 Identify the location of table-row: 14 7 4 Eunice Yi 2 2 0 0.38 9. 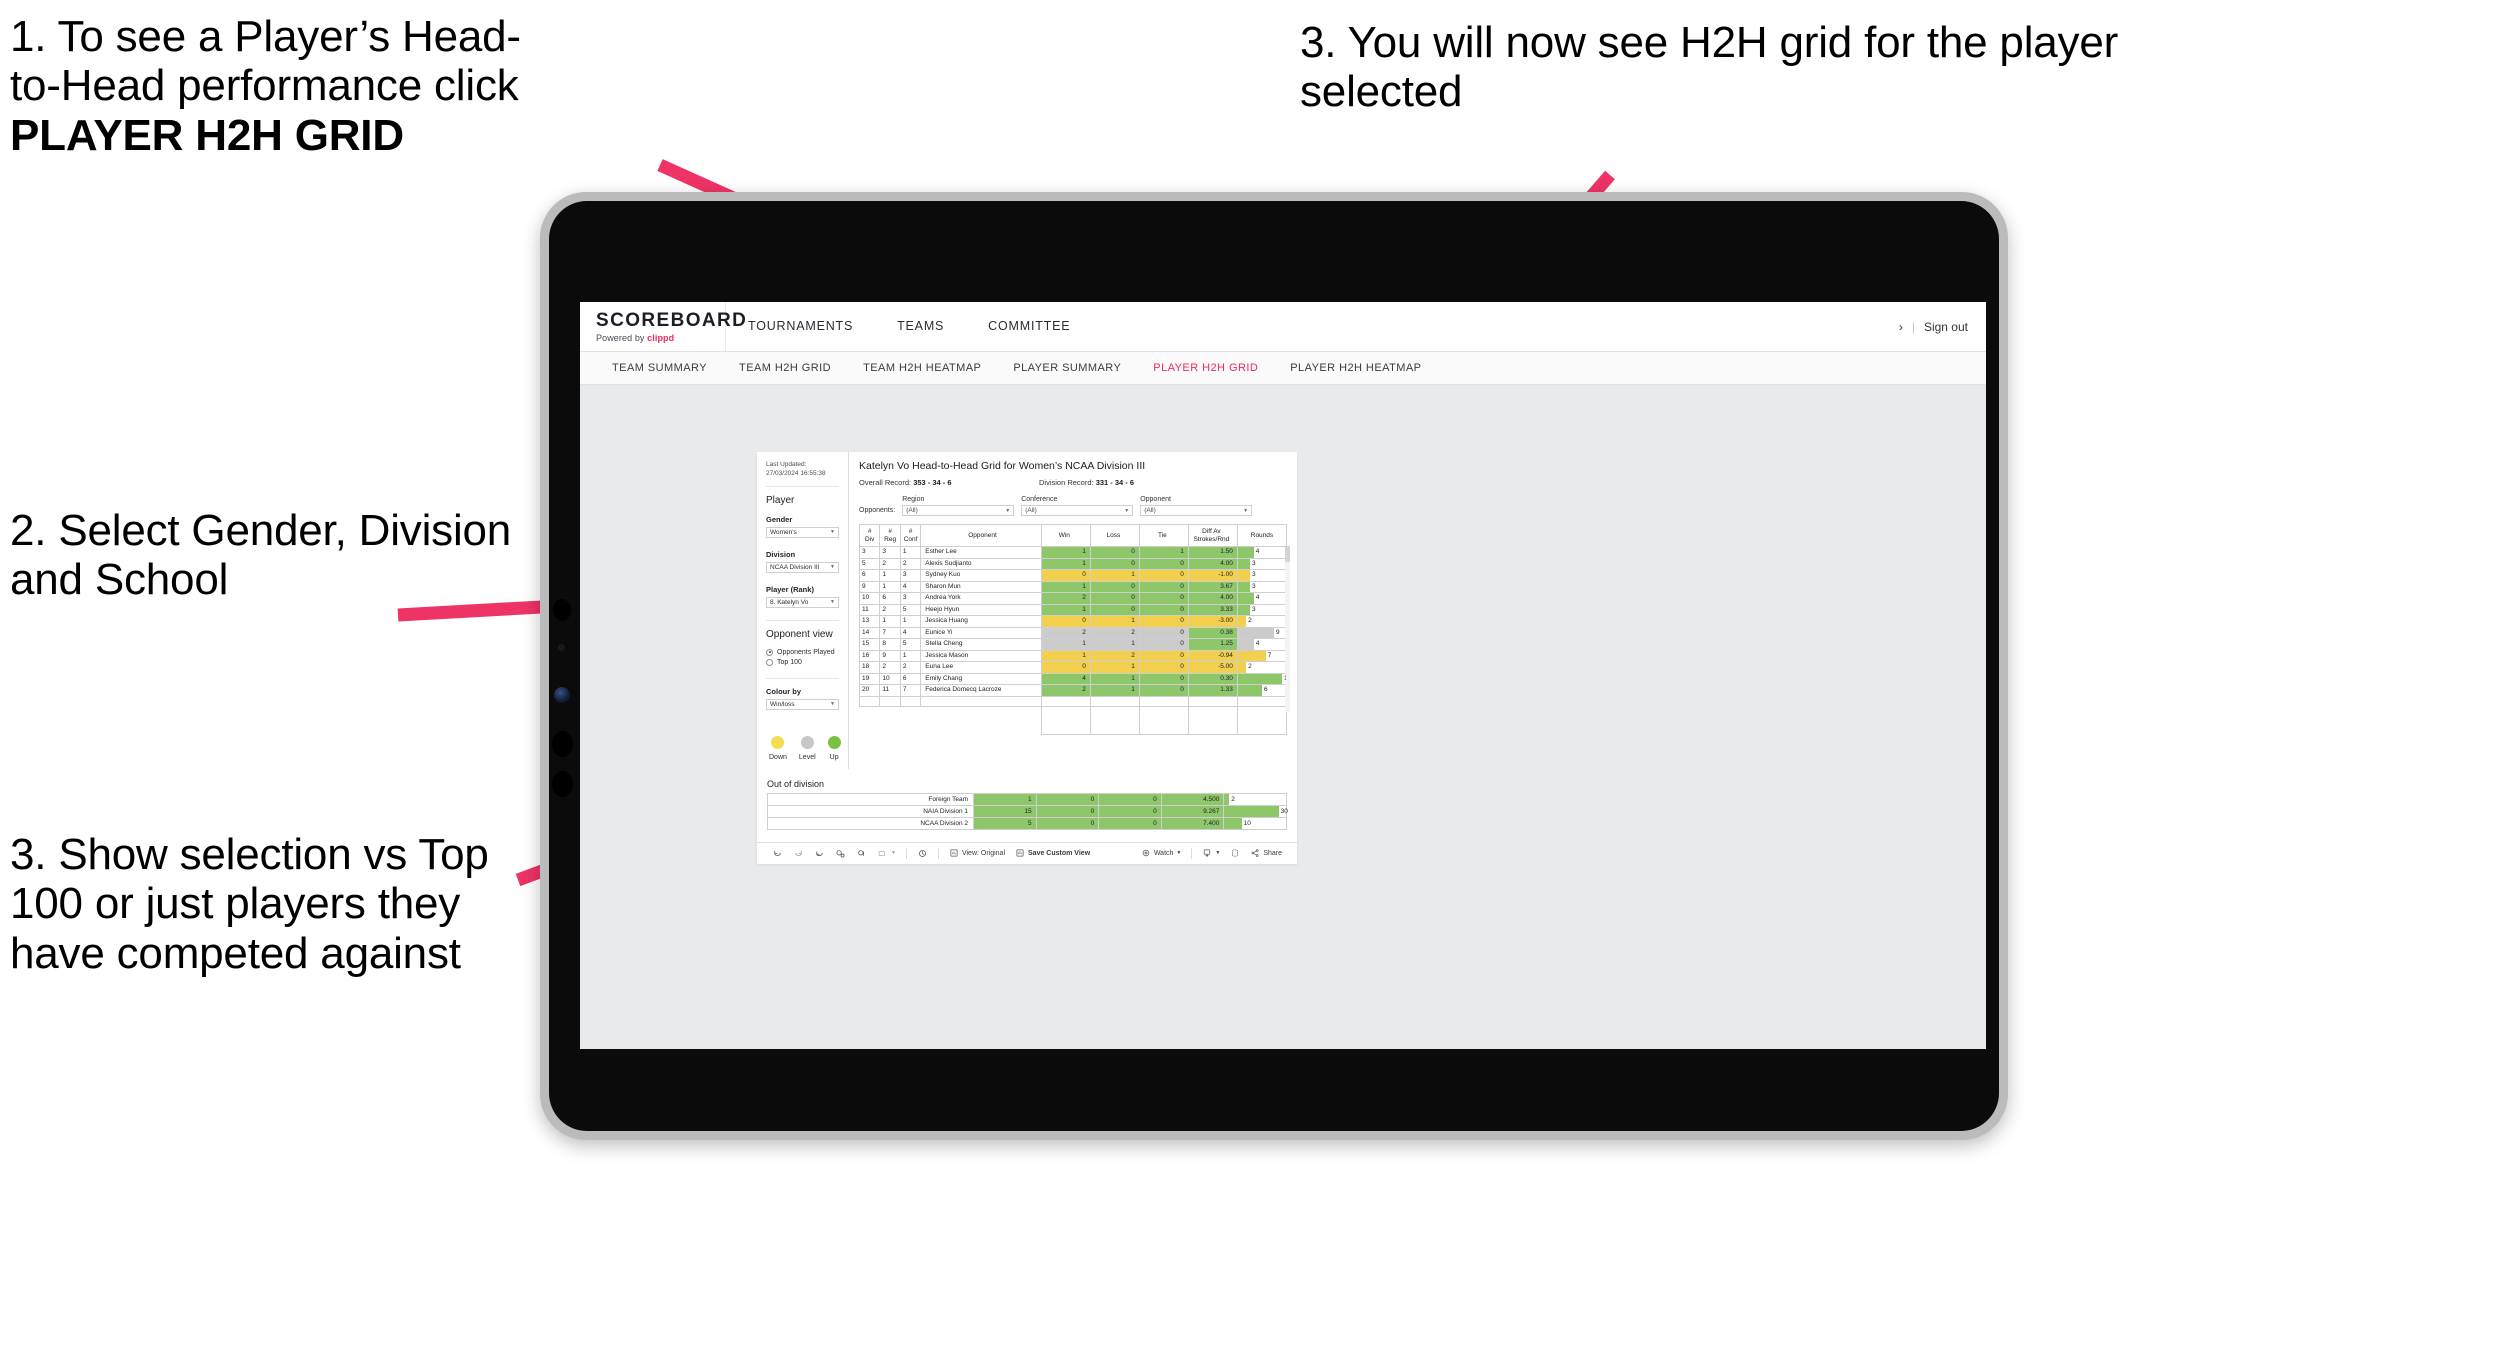
(1073, 632).